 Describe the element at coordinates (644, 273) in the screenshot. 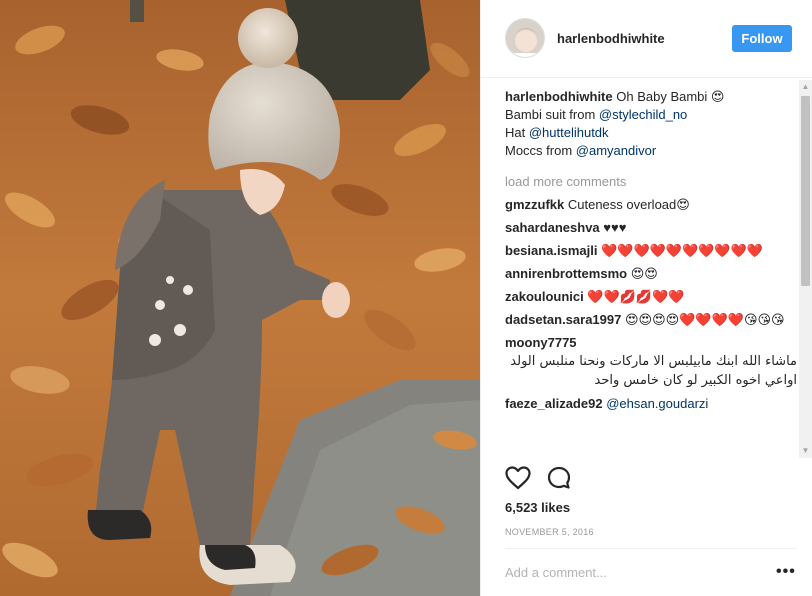

I see `comment-text: 😍😍` at that location.